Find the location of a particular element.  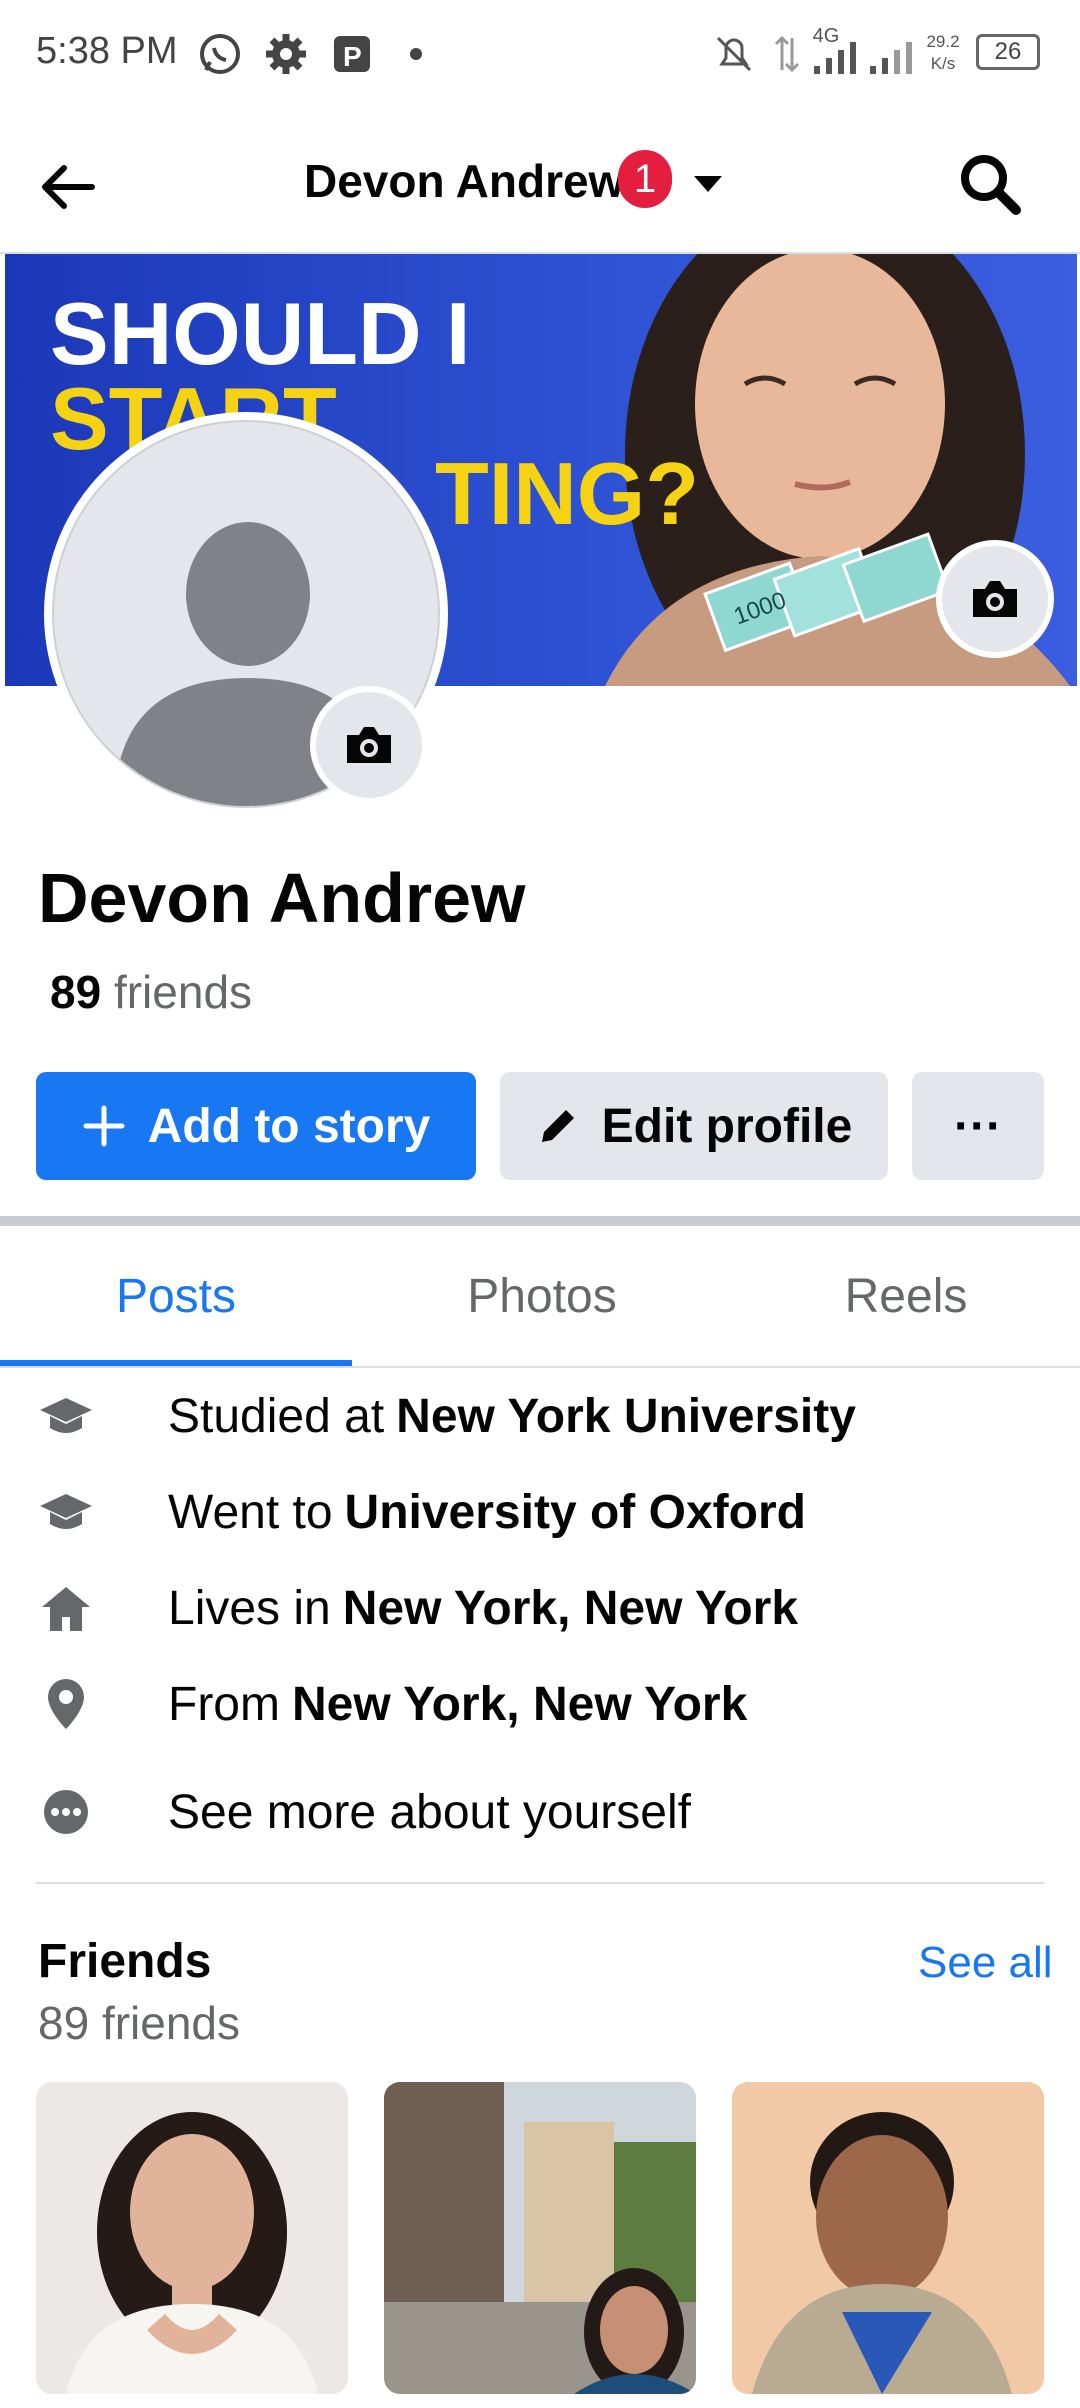

dot-icon is located at coordinates (416, 54).